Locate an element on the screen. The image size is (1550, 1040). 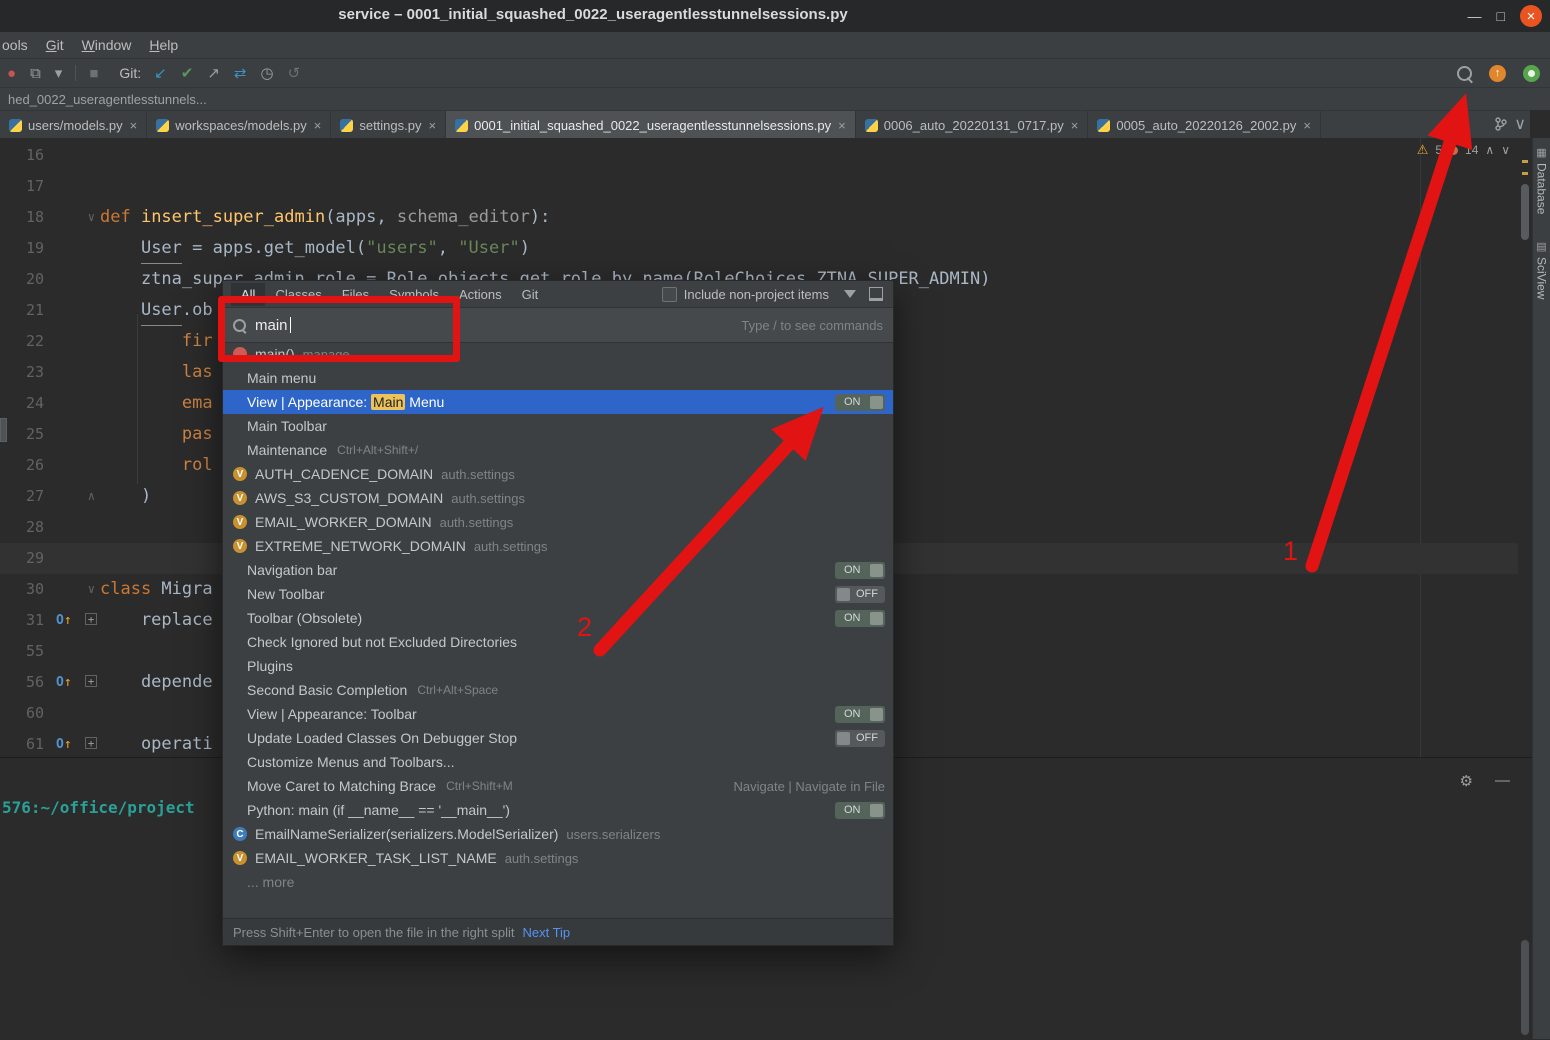
stop-icon: ■ is located at coordinates (93, 73).